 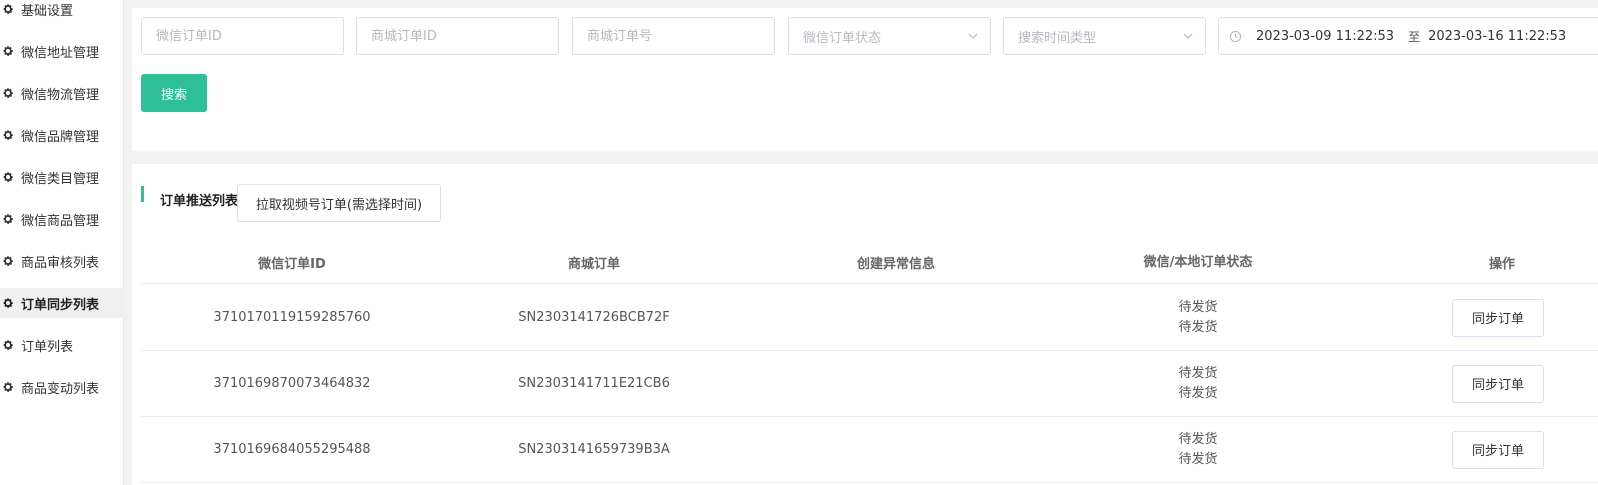 What do you see at coordinates (47, 11) in the screenshot?
I see `sidebar-item-label: 基础设置` at bounding box center [47, 11].